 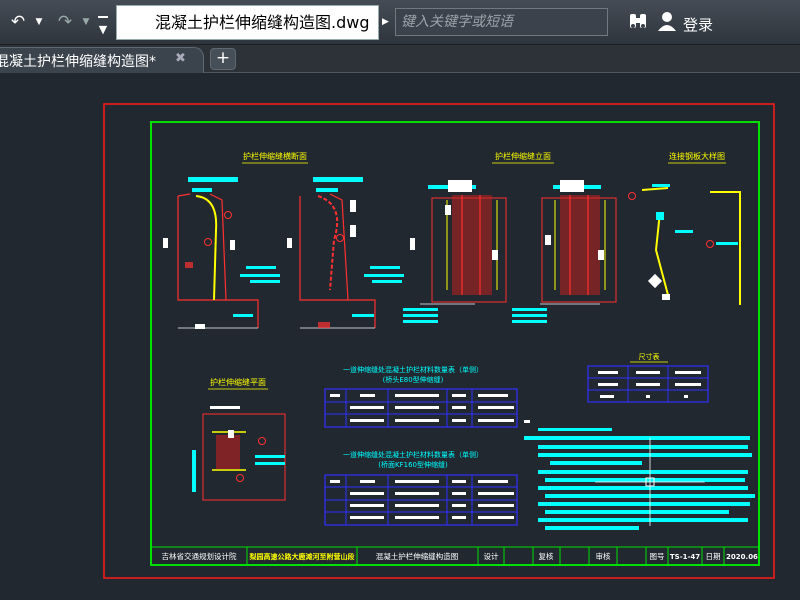 I want to click on section-view-title: 护栏伸缩缝横断面, so click(x=275, y=156).